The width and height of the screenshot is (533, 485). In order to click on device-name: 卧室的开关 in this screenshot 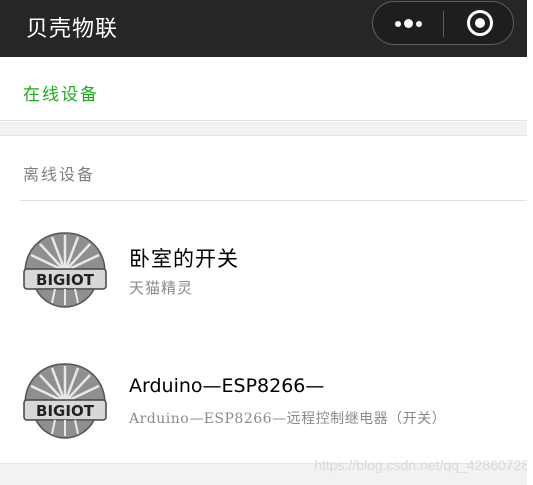, I will do `click(184, 259)`.